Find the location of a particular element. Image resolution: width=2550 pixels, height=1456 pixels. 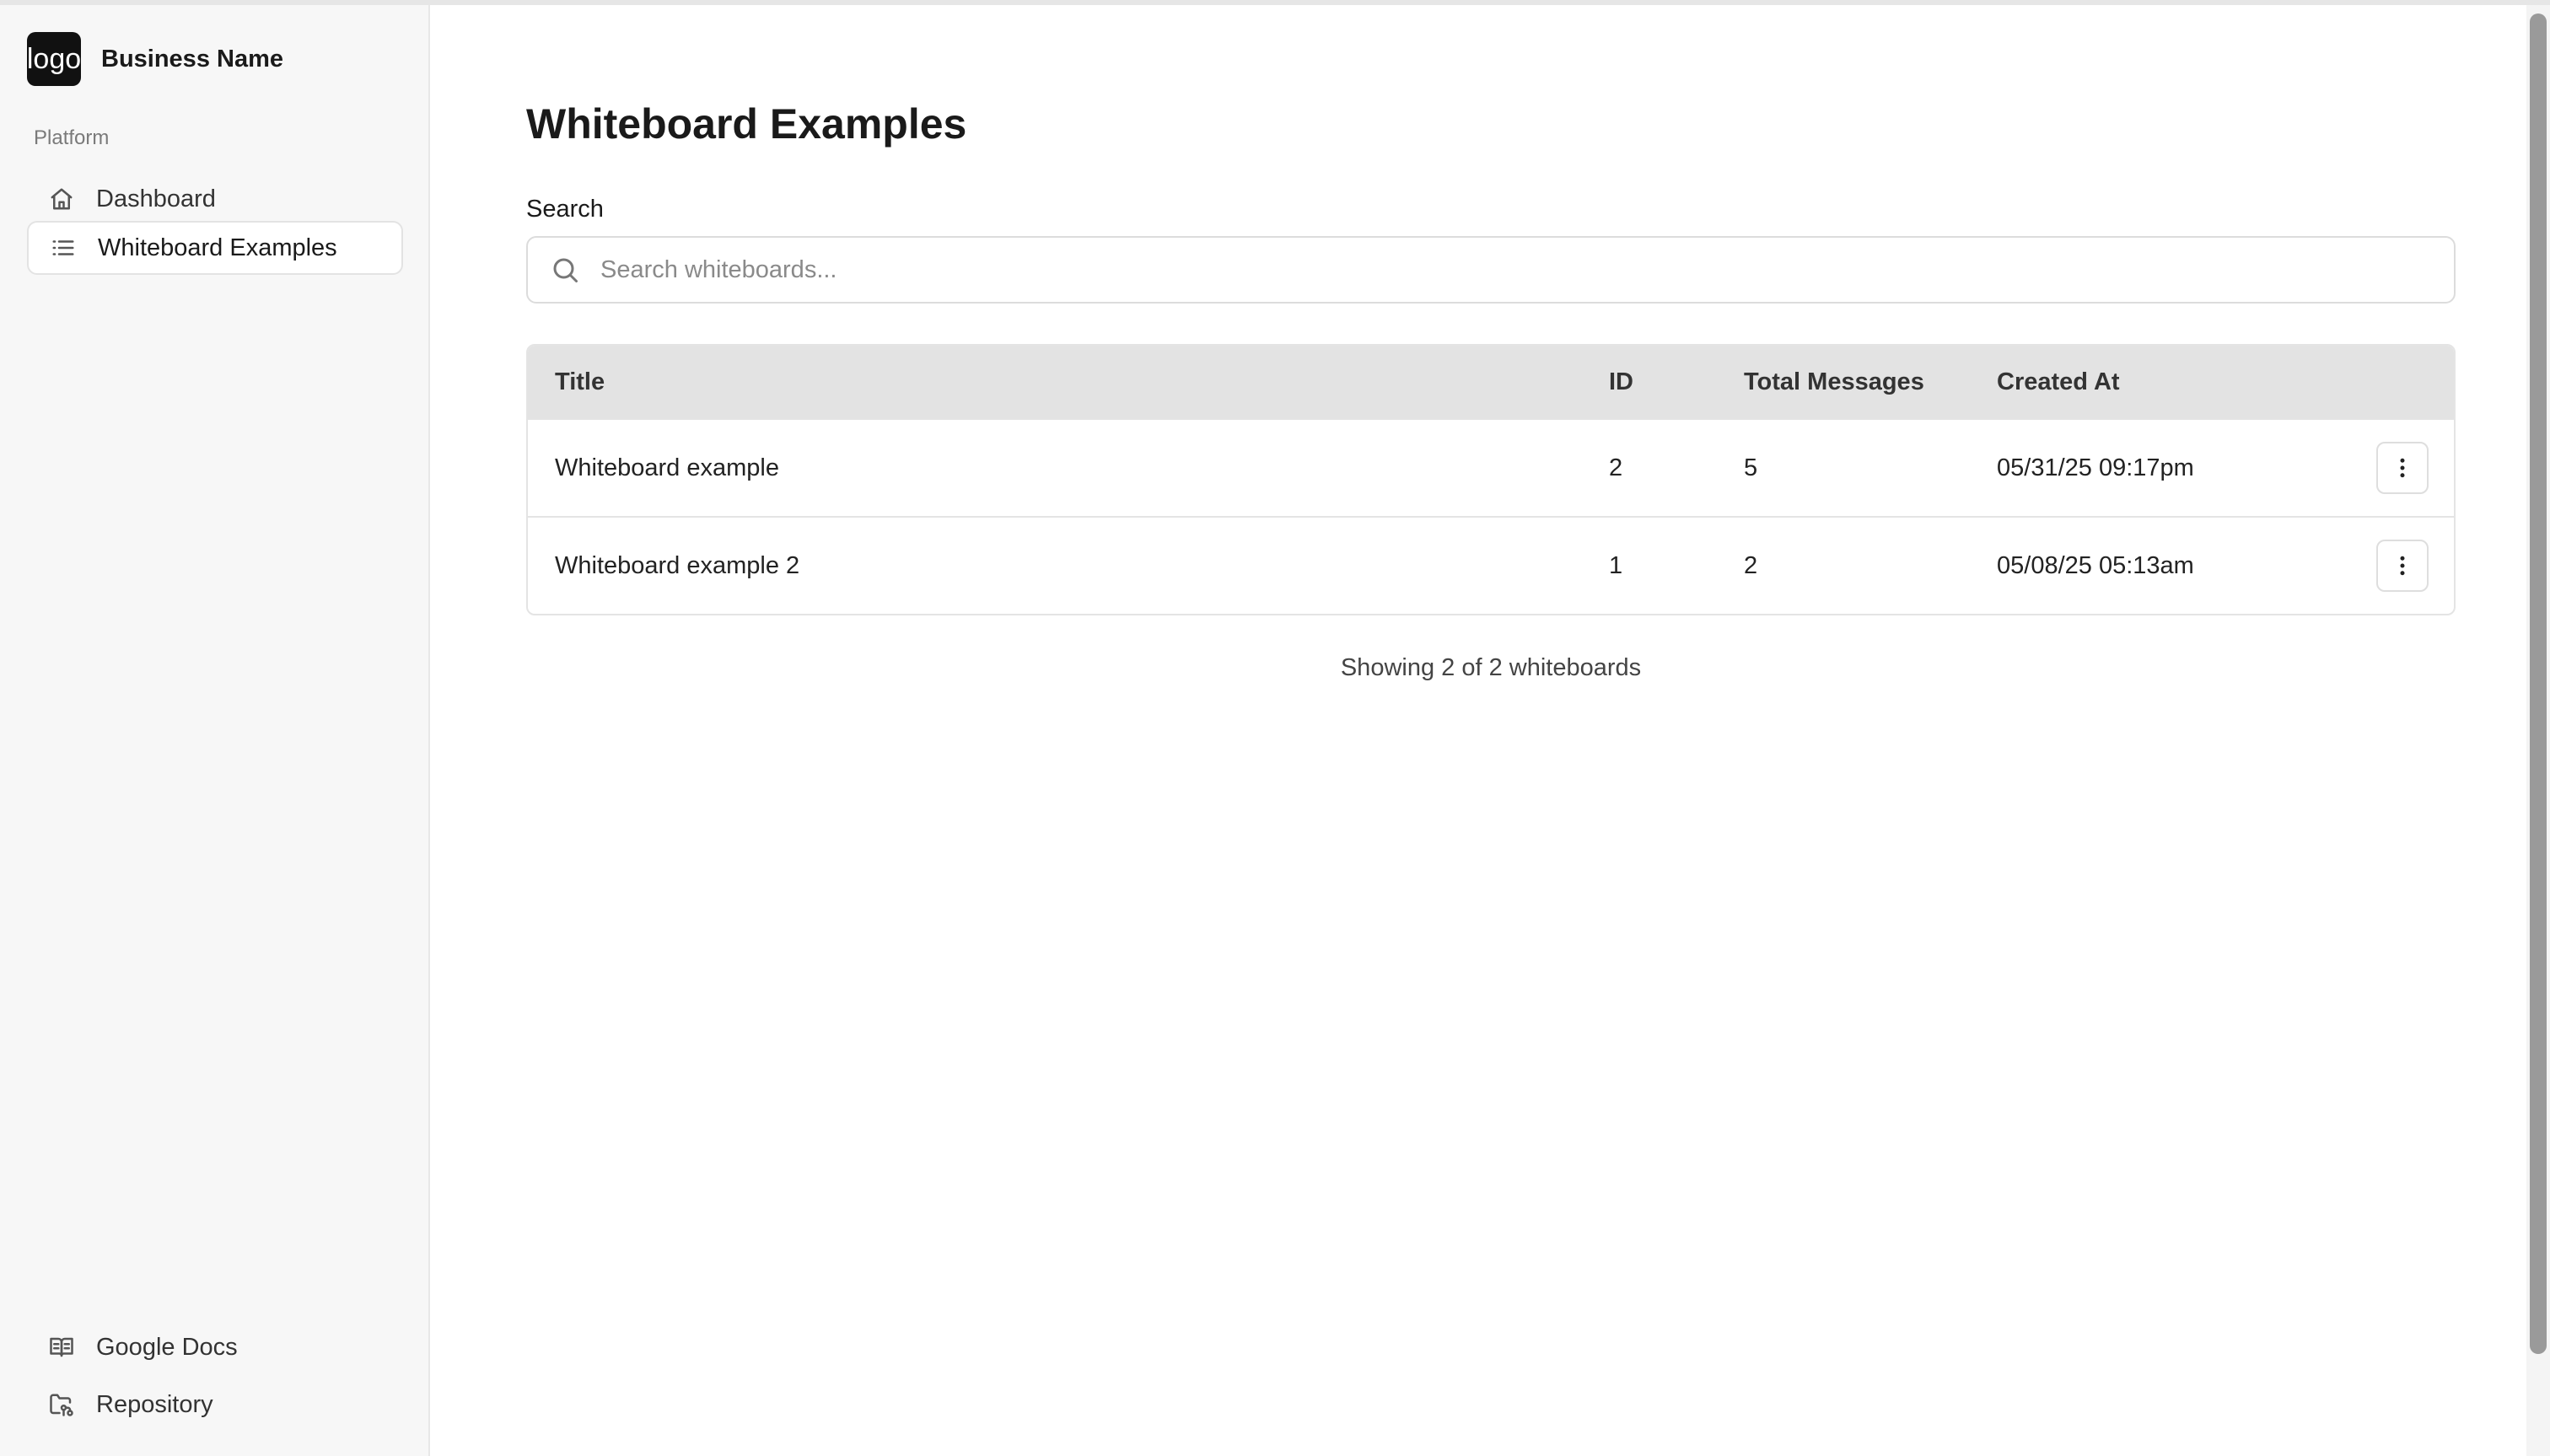

sidebar-item-label: Dashboard is located at coordinates (156, 198).